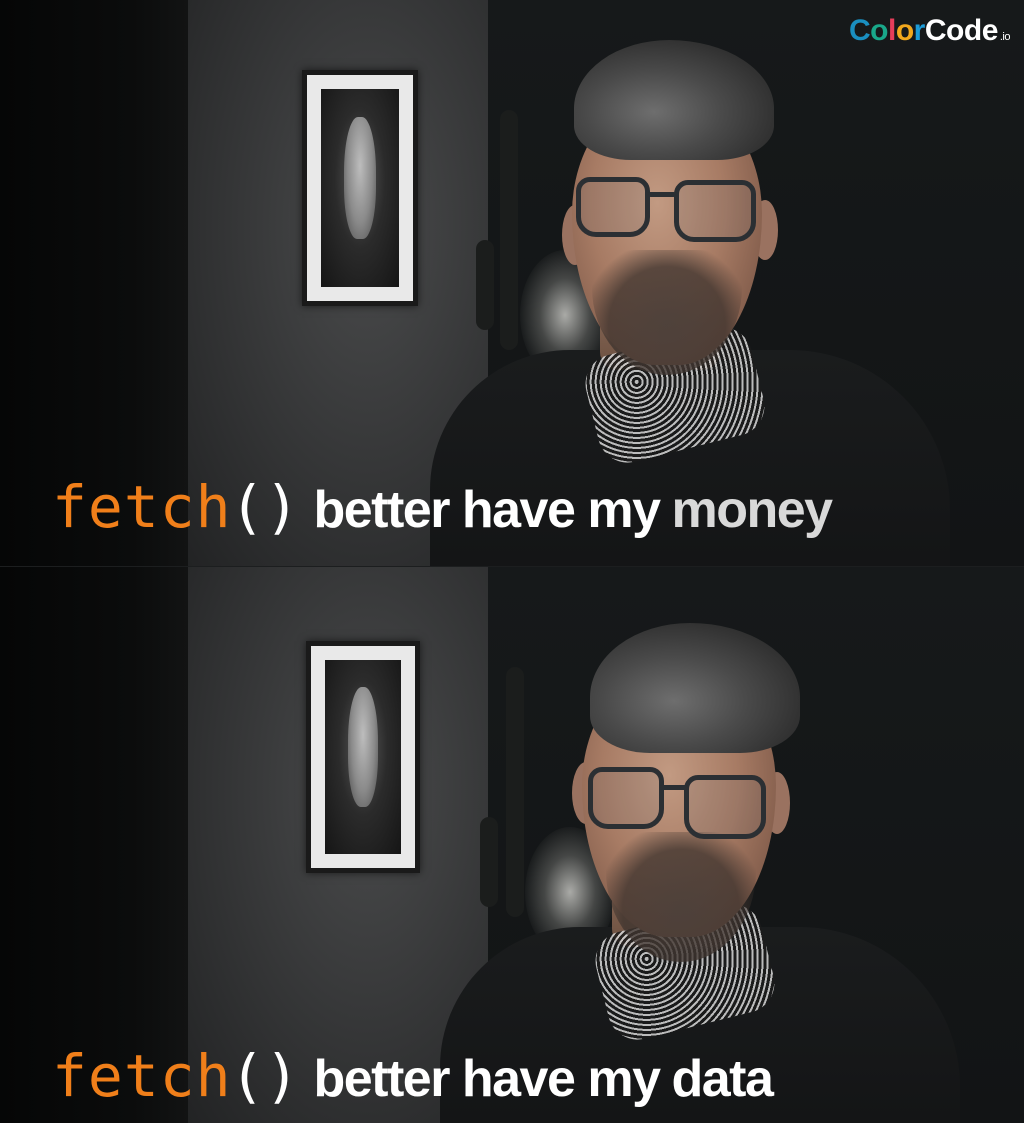 The width and height of the screenshot is (1024, 1123). I want to click on logo-letter: l, so click(892, 30).